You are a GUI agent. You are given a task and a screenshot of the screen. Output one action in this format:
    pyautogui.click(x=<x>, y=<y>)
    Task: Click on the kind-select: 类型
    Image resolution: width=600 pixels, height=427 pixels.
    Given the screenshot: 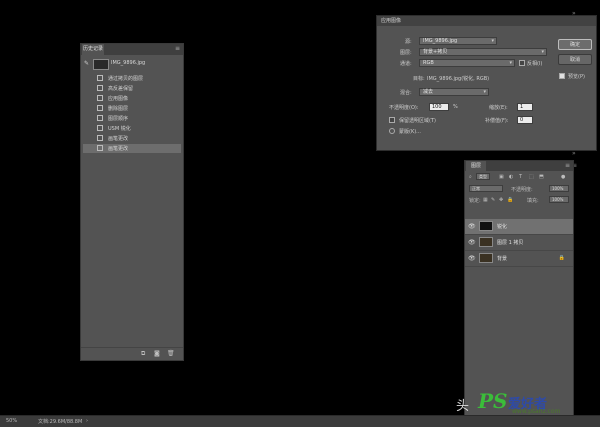 What is the action you would take?
    pyautogui.click(x=483, y=176)
    